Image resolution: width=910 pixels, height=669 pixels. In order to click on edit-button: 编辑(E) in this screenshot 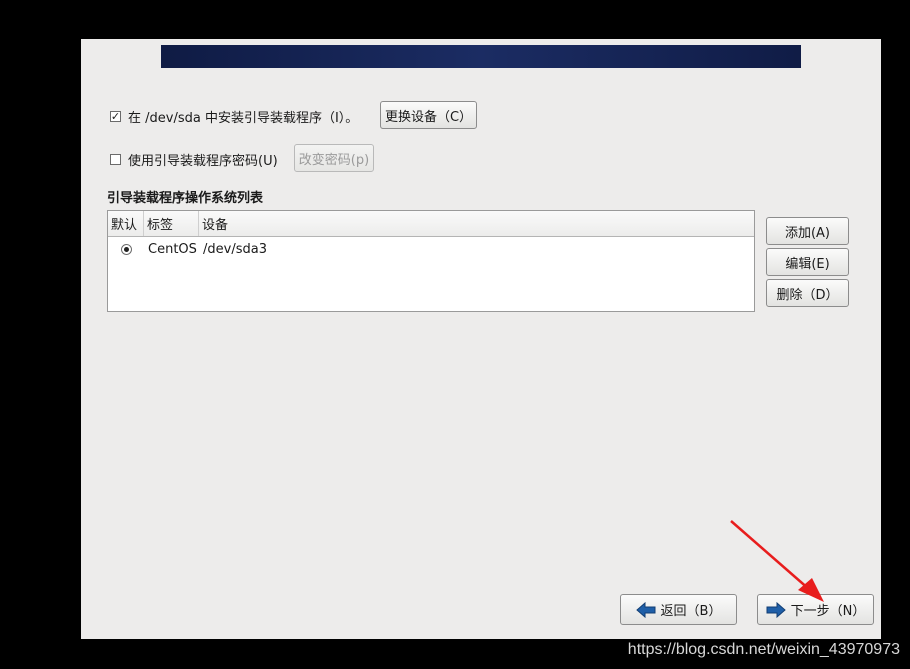, I will do `click(807, 262)`.